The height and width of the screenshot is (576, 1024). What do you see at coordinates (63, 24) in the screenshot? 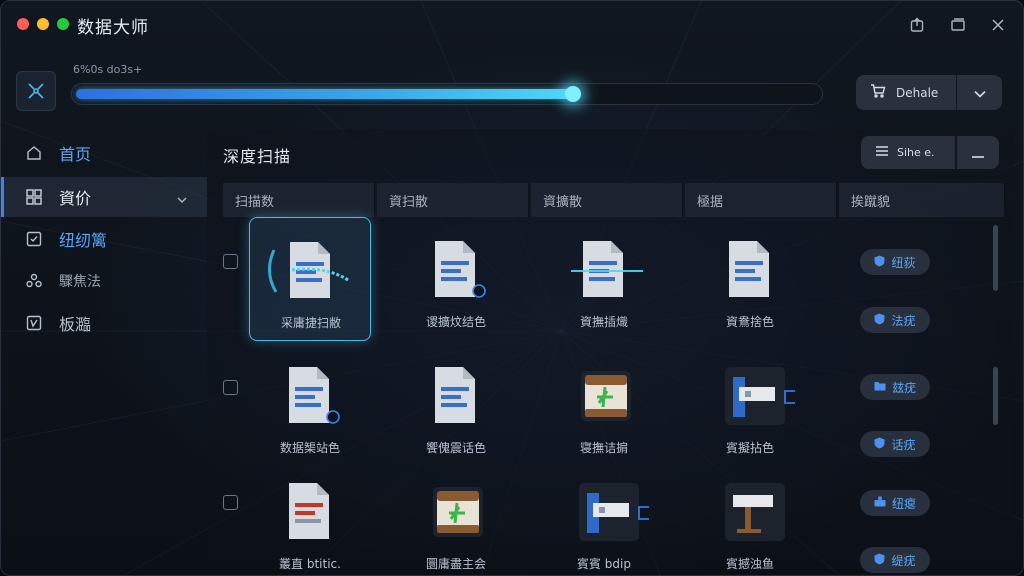
I see `zoom-traffic-button` at bounding box center [63, 24].